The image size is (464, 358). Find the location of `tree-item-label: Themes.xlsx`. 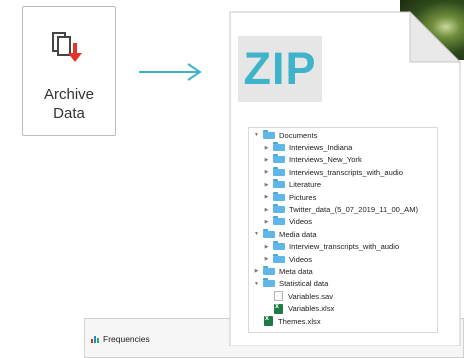

tree-item-label: Themes.xlsx is located at coordinates (299, 321).